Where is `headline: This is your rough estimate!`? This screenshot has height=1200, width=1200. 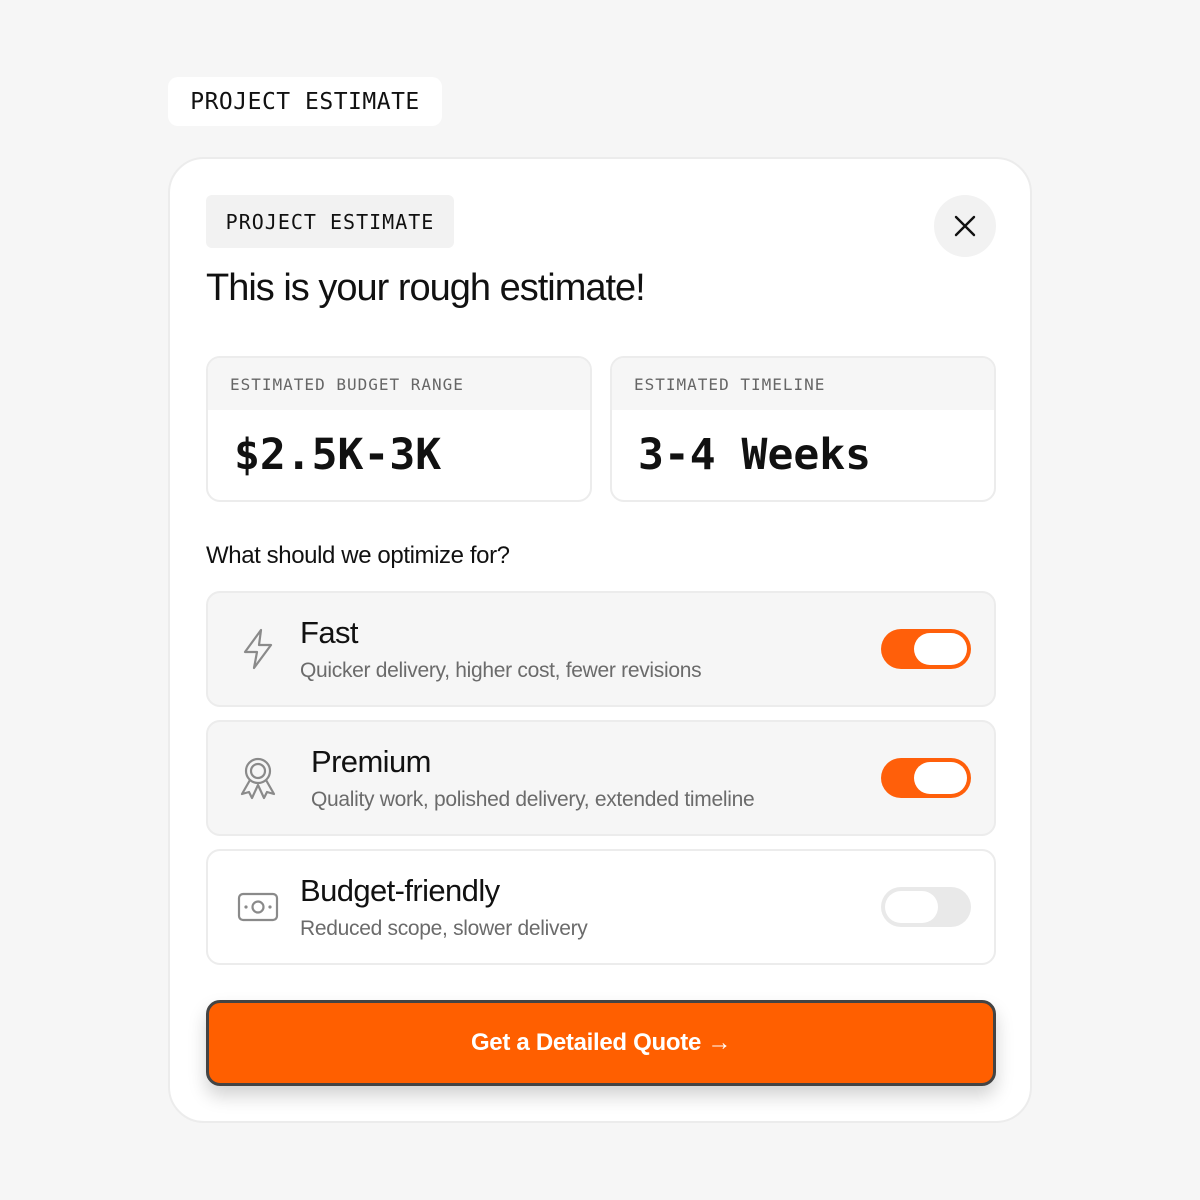
headline: This is your rough estimate! is located at coordinates (426, 288).